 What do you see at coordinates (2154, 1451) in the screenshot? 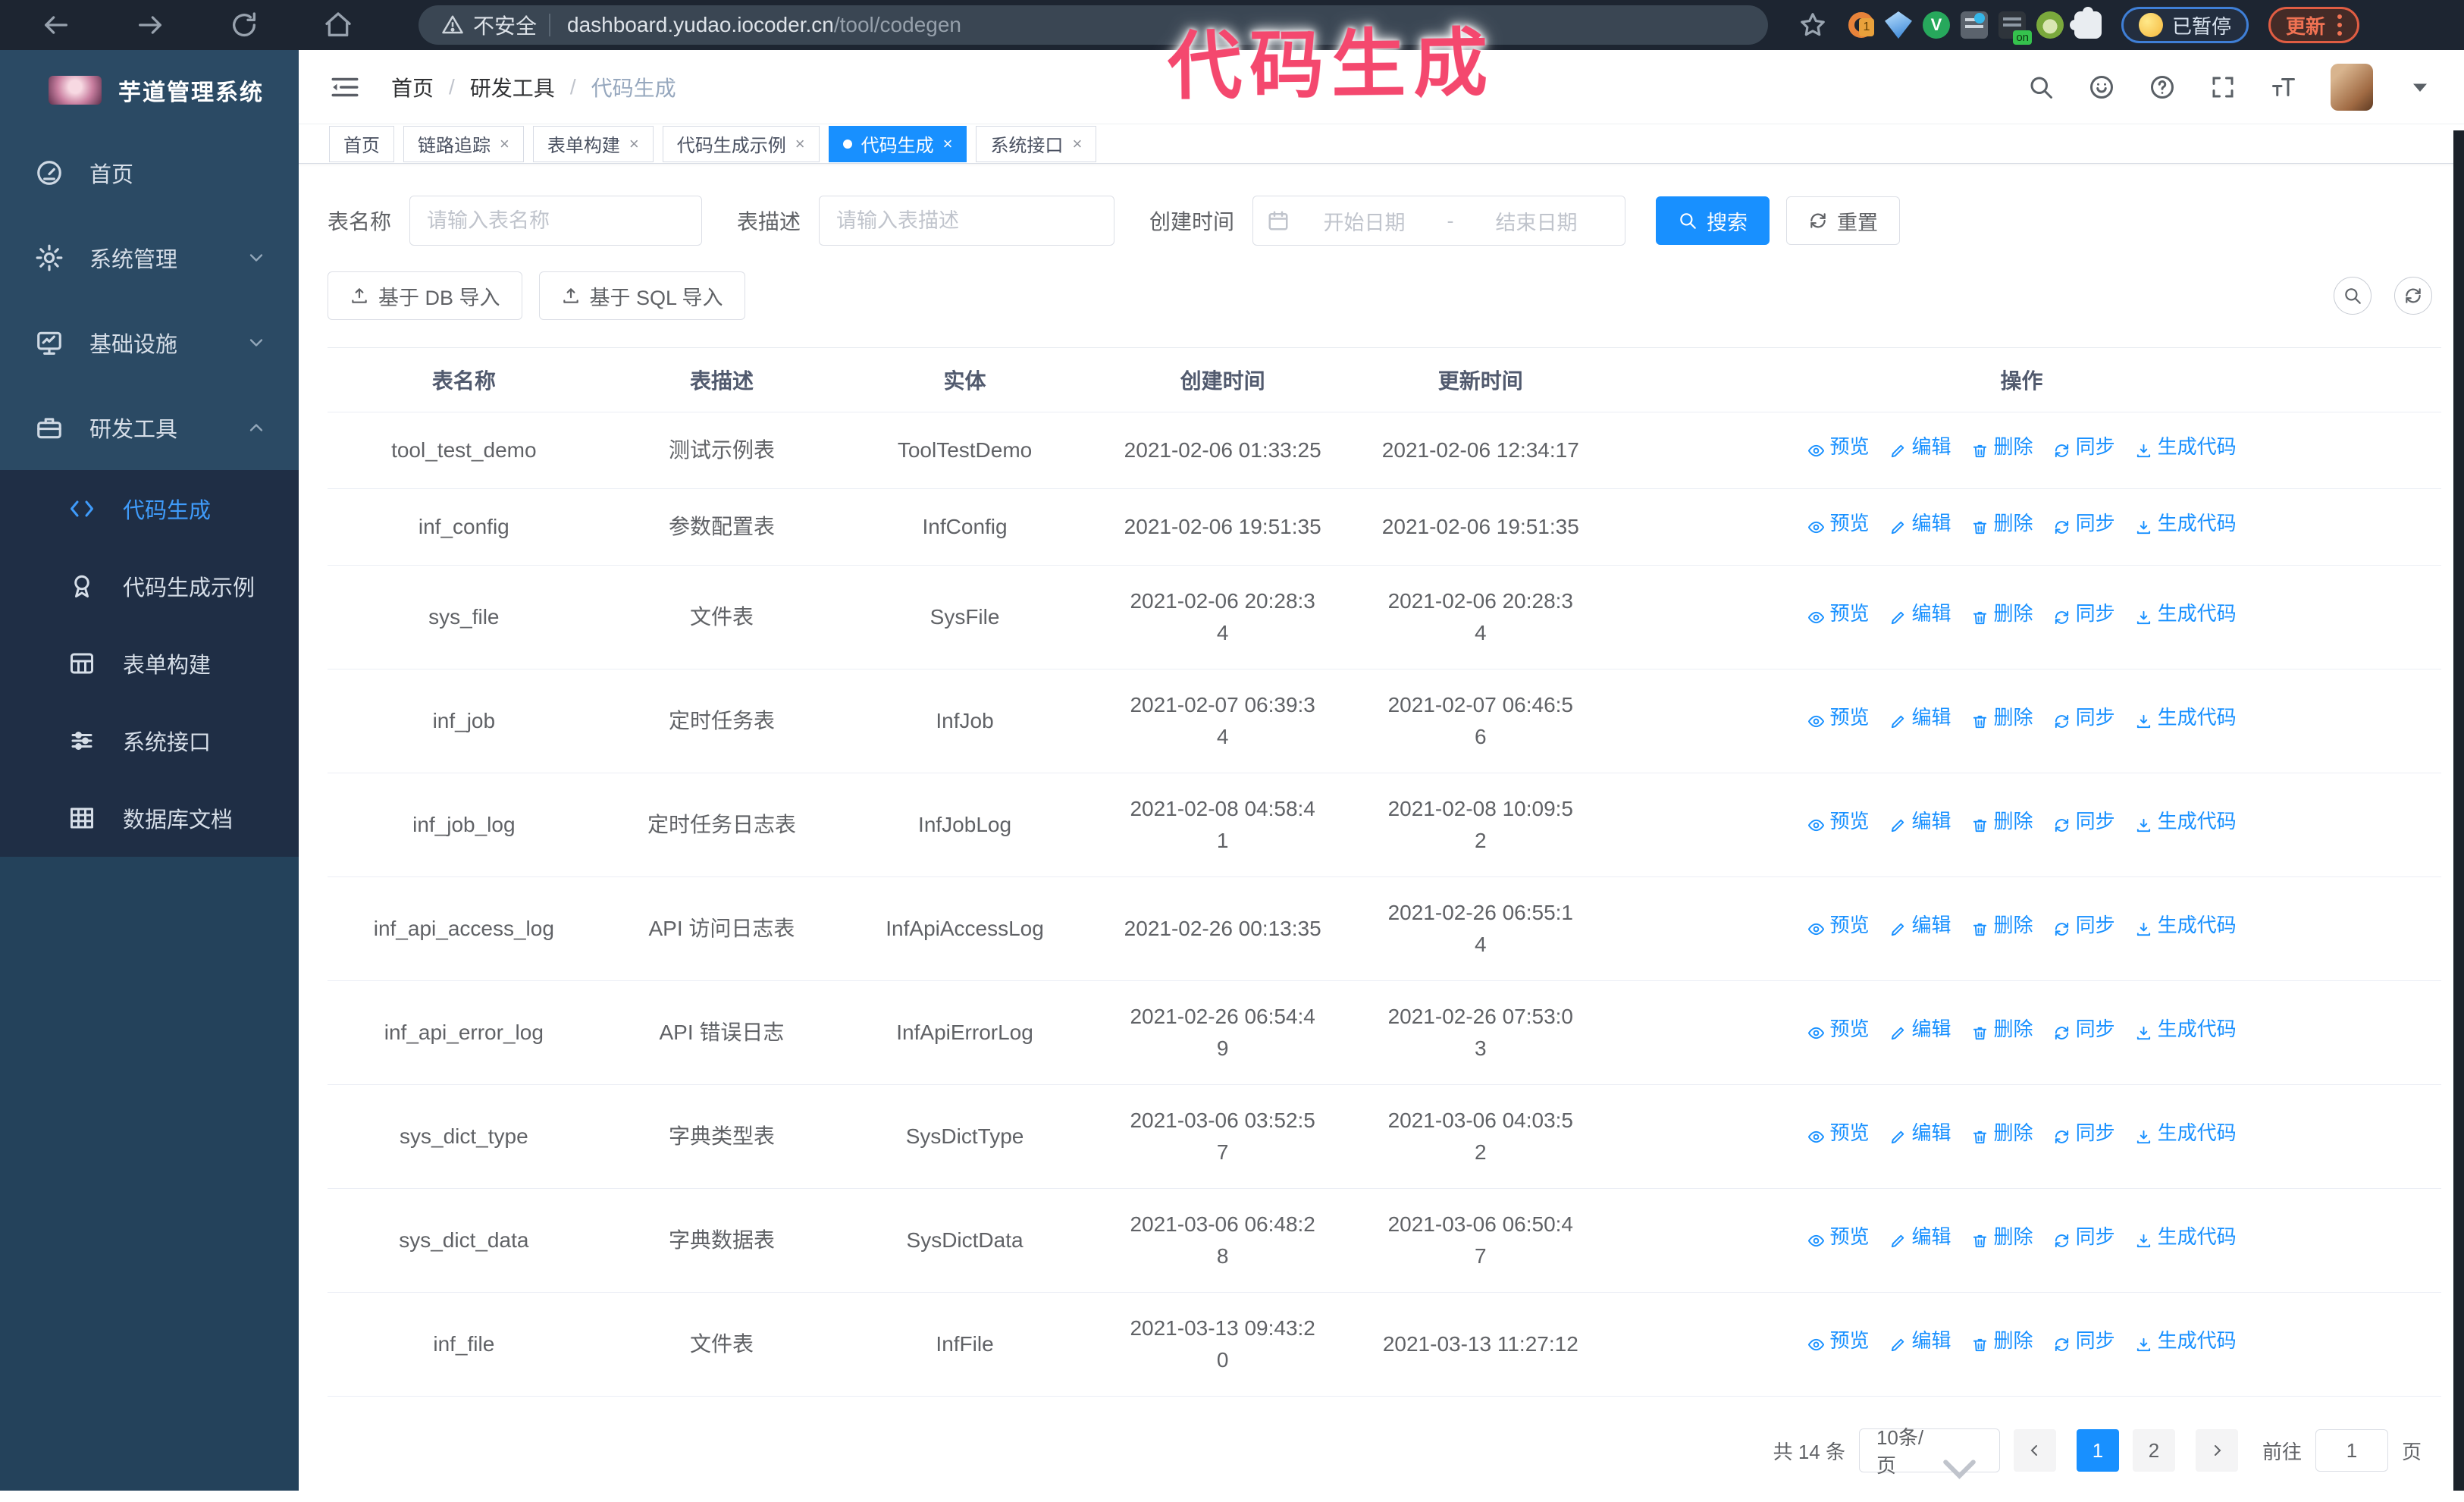
I see `page-number-button: 2` at bounding box center [2154, 1451].